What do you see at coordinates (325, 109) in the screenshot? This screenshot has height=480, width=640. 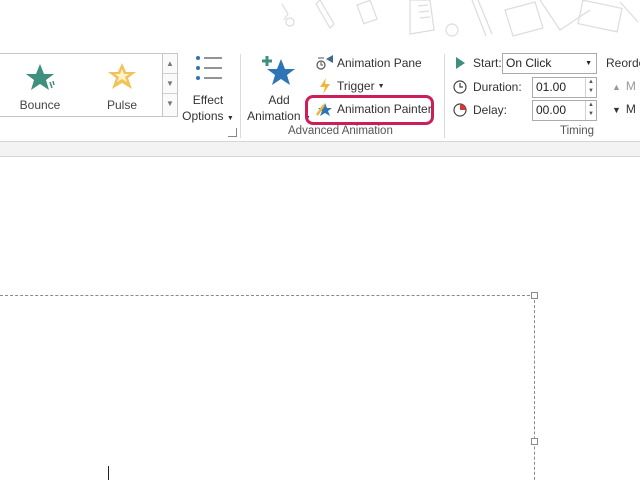 I see `animation-painter-icon` at bounding box center [325, 109].